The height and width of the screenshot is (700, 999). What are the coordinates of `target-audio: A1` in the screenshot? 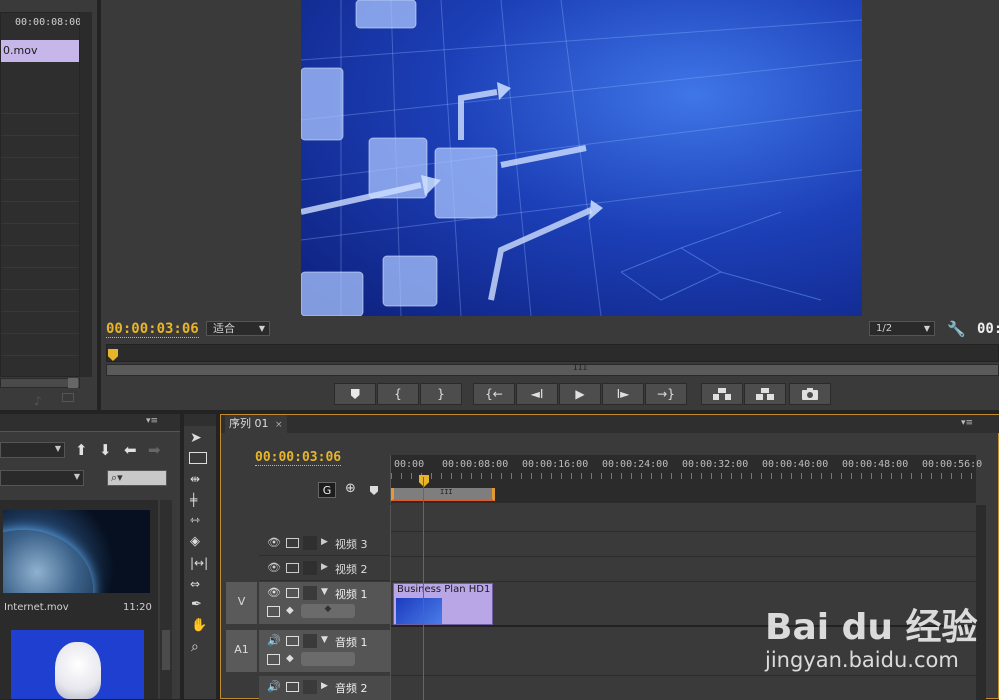 It's located at (241, 651).